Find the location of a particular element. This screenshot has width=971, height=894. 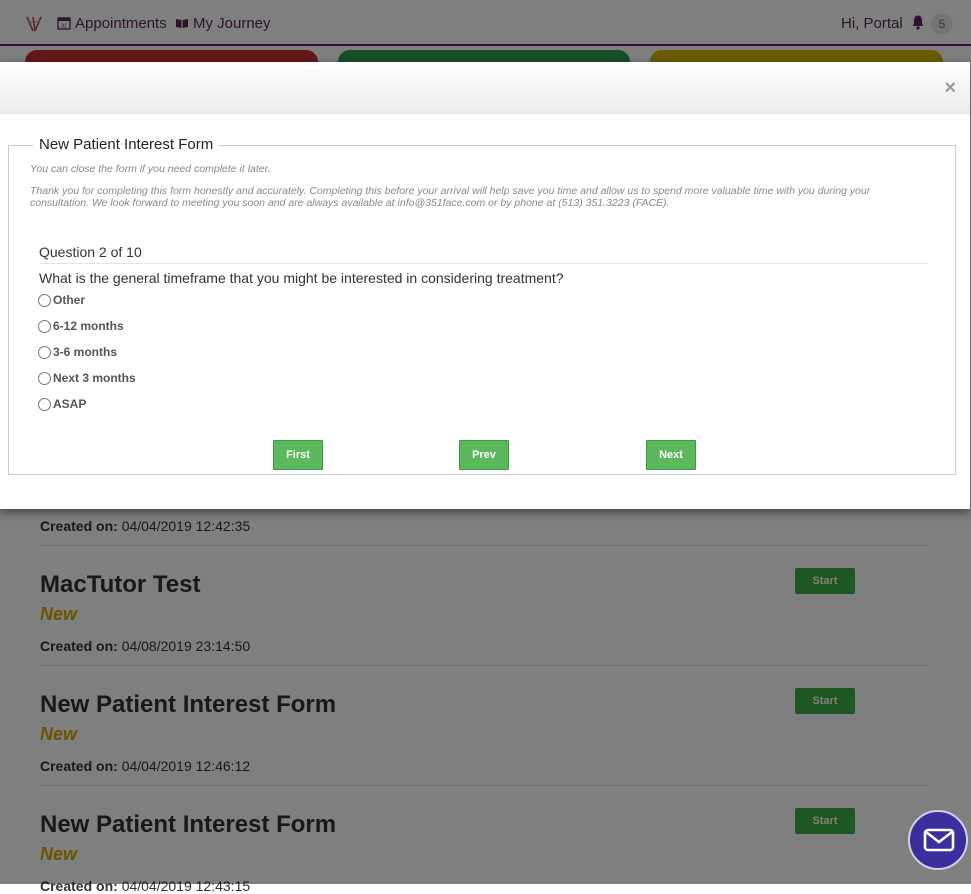

message-button is located at coordinates (938, 840).